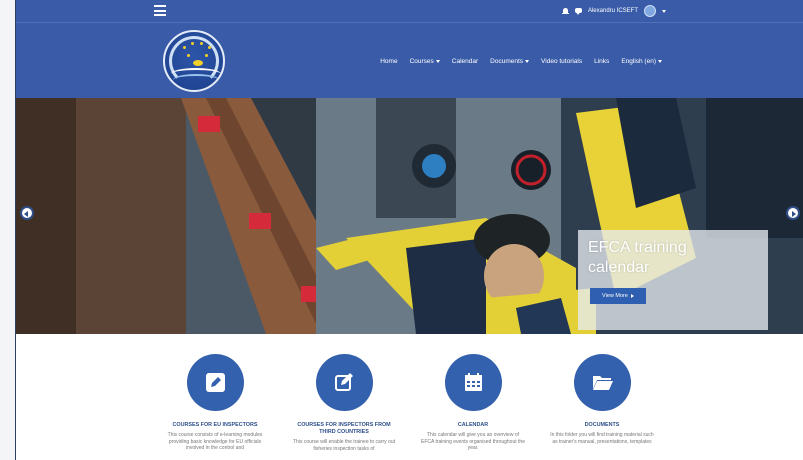 This screenshot has width=803, height=460. I want to click on user-area: Alexandru ICSEFT, so click(613, 11).